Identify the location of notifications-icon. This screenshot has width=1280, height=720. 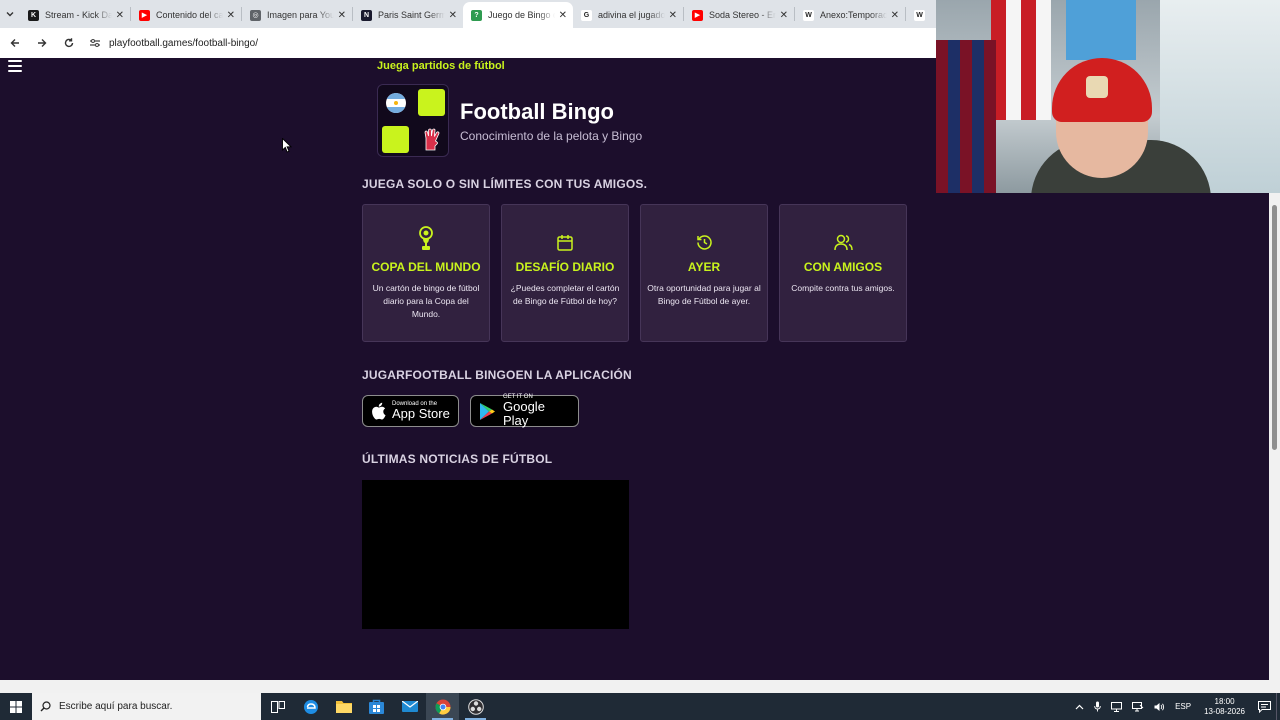
(1264, 706).